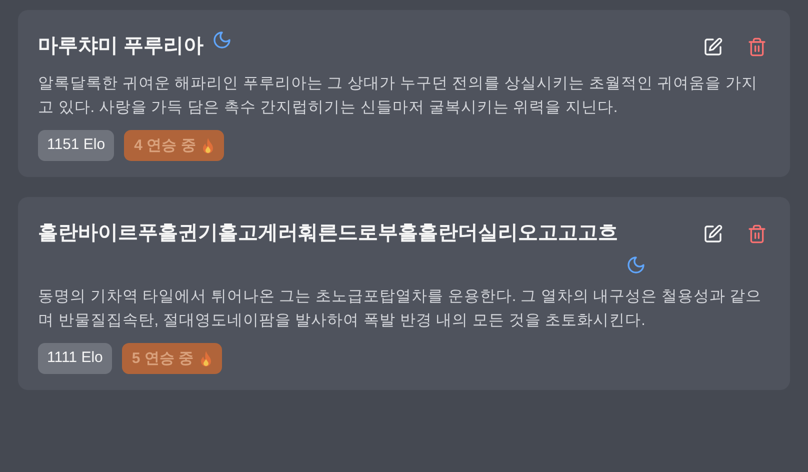  What do you see at coordinates (174, 145) in the screenshot?
I see `streak-badge: 4 연승 중` at bounding box center [174, 145].